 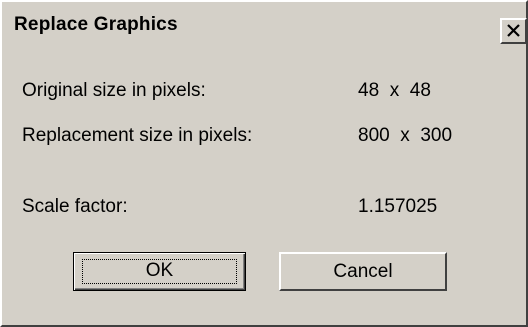 What do you see at coordinates (137, 135) in the screenshot?
I see `replacement-size-label: Replacement size in pixels:` at bounding box center [137, 135].